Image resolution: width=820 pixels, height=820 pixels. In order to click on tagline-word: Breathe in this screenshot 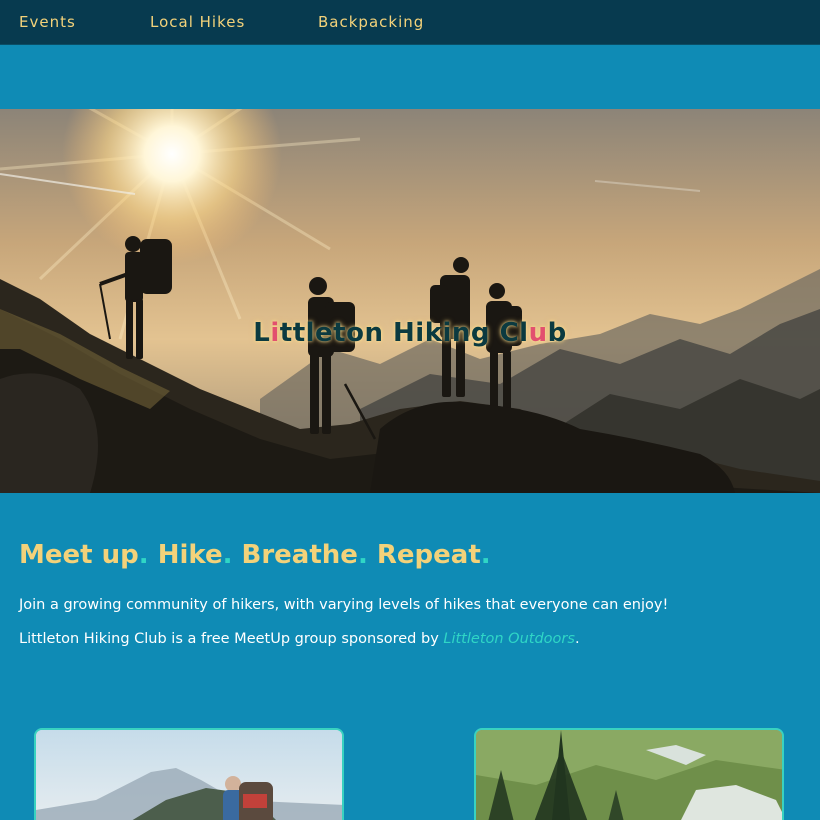, I will do `click(295, 555)`.